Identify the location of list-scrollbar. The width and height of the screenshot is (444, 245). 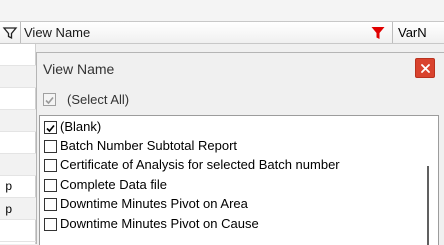
(430, 180).